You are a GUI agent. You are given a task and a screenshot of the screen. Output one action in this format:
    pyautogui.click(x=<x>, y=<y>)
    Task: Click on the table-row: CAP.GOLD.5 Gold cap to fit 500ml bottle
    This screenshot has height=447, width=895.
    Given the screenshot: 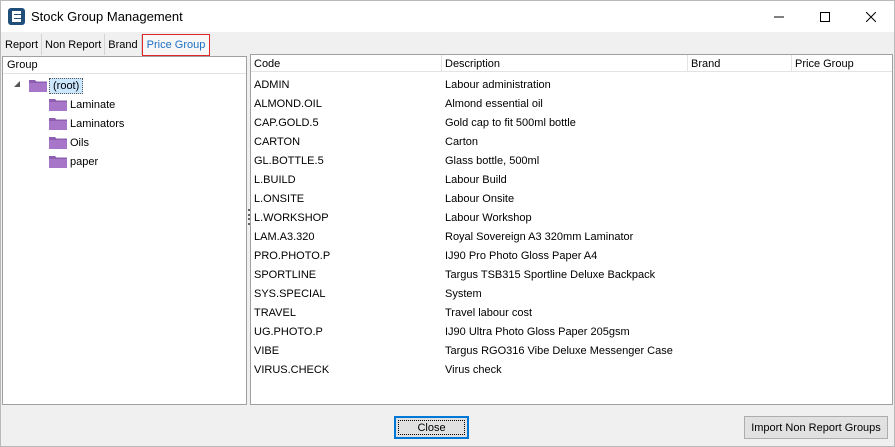 What is the action you would take?
    pyautogui.click(x=571, y=122)
    